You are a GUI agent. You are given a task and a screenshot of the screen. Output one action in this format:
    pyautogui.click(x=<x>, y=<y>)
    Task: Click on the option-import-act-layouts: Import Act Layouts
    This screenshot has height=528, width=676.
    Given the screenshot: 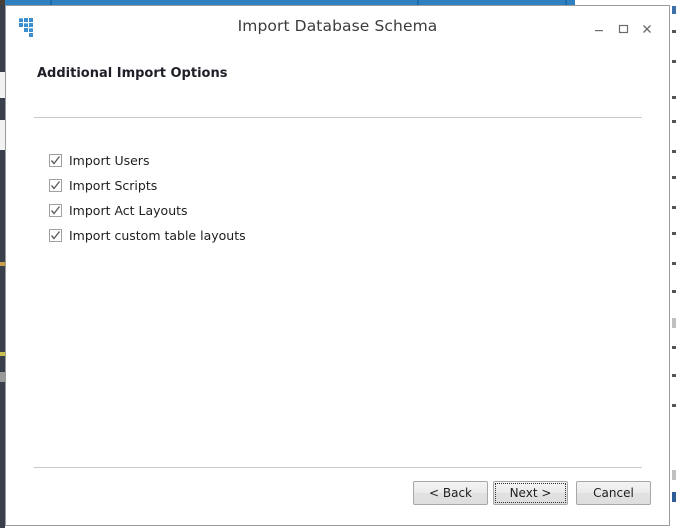 What is the action you would take?
    pyautogui.click(x=147, y=210)
    